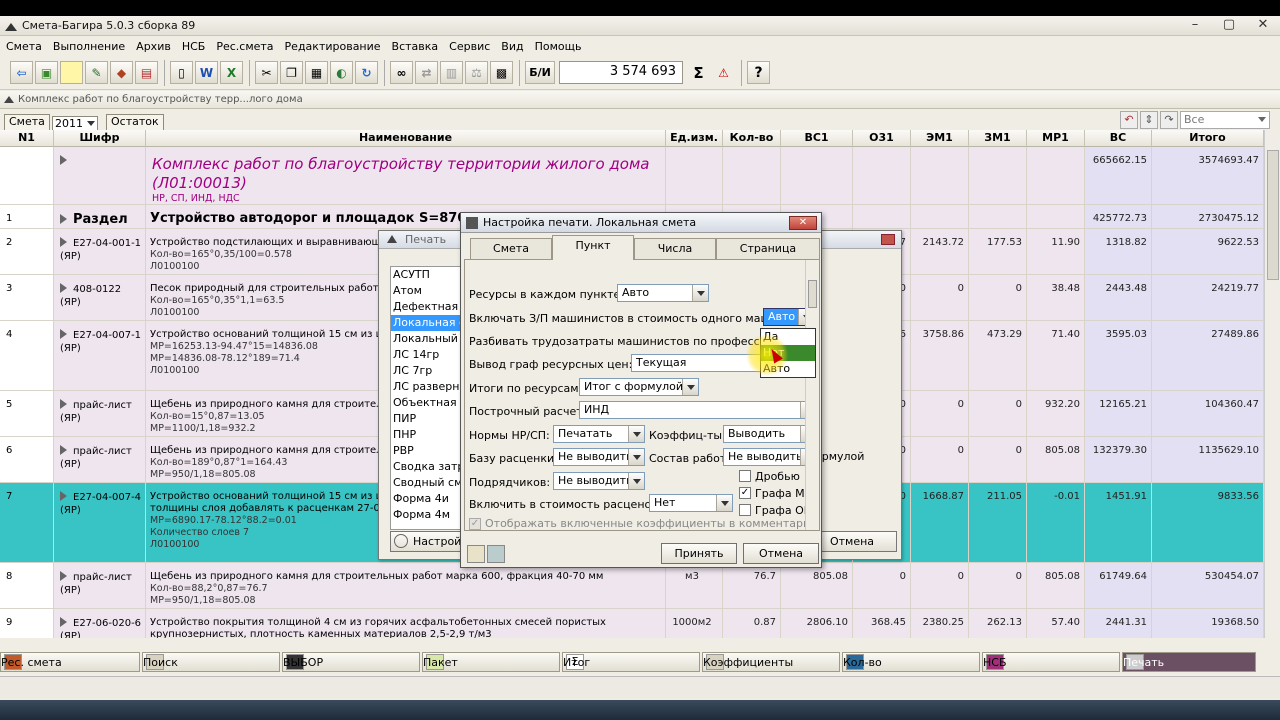 This screenshot has height=720, width=1280. I want to click on res-smeta-button: Рес. смета, so click(70, 662).